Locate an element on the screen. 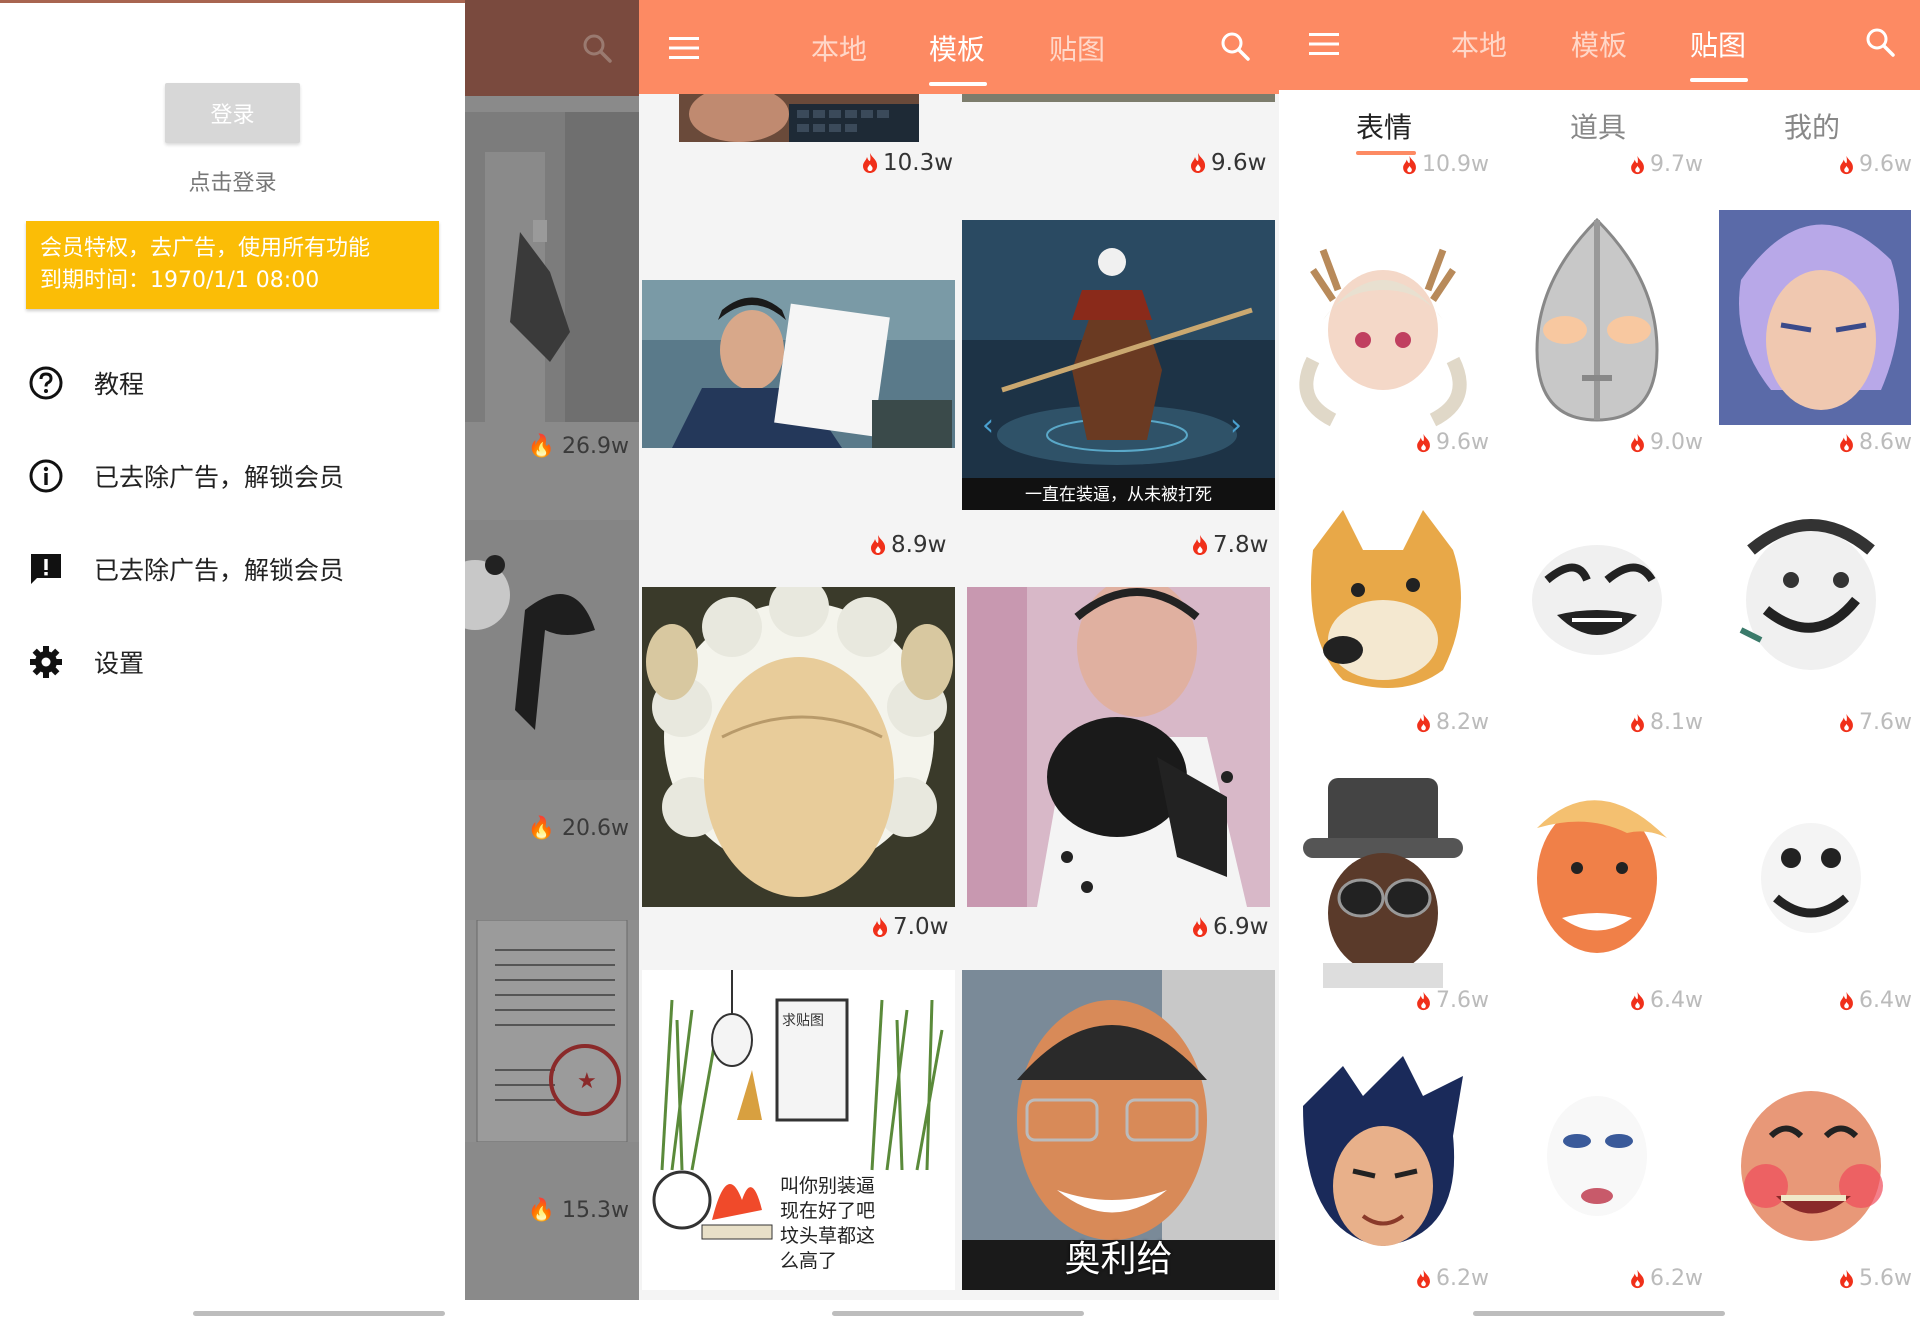 The width and height of the screenshot is (1920, 1327). caption-text: 奥利给 is located at coordinates (1118, 1259).